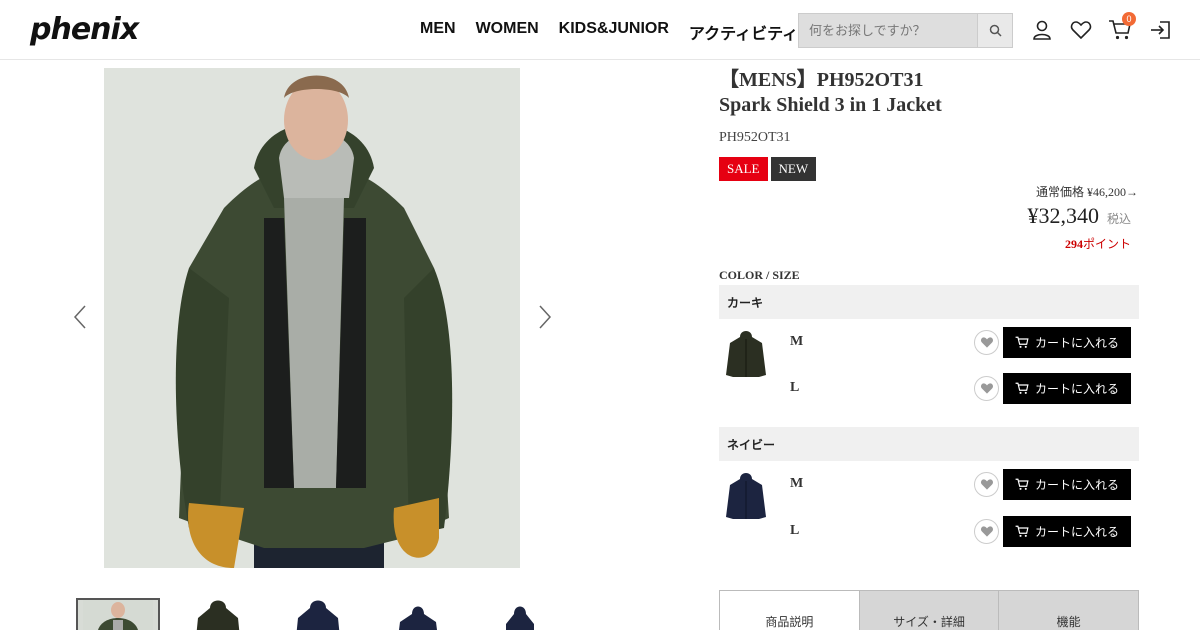 The height and width of the screenshot is (630, 1200). What do you see at coordinates (888, 30) in the screenshot?
I see `search-input` at bounding box center [888, 30].